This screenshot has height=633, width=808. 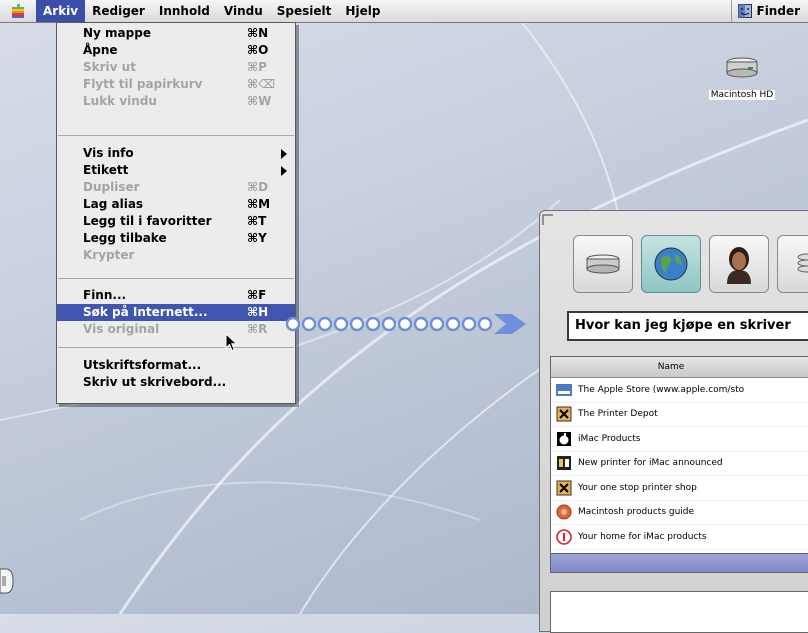 I want to click on detail-pane, so click(x=679, y=612).